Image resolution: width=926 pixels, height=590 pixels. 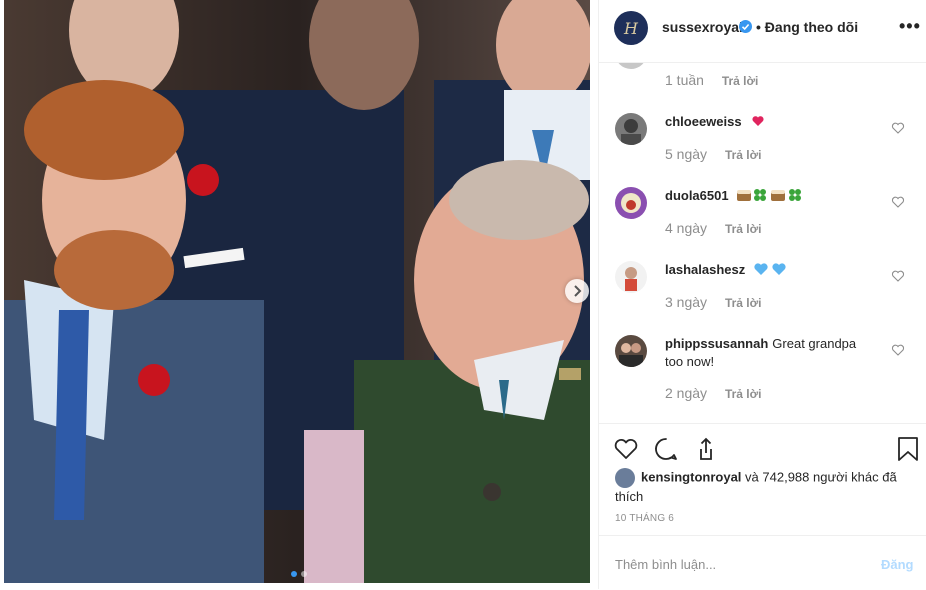 What do you see at coordinates (304, 574) in the screenshot?
I see `carousel-dot` at bounding box center [304, 574].